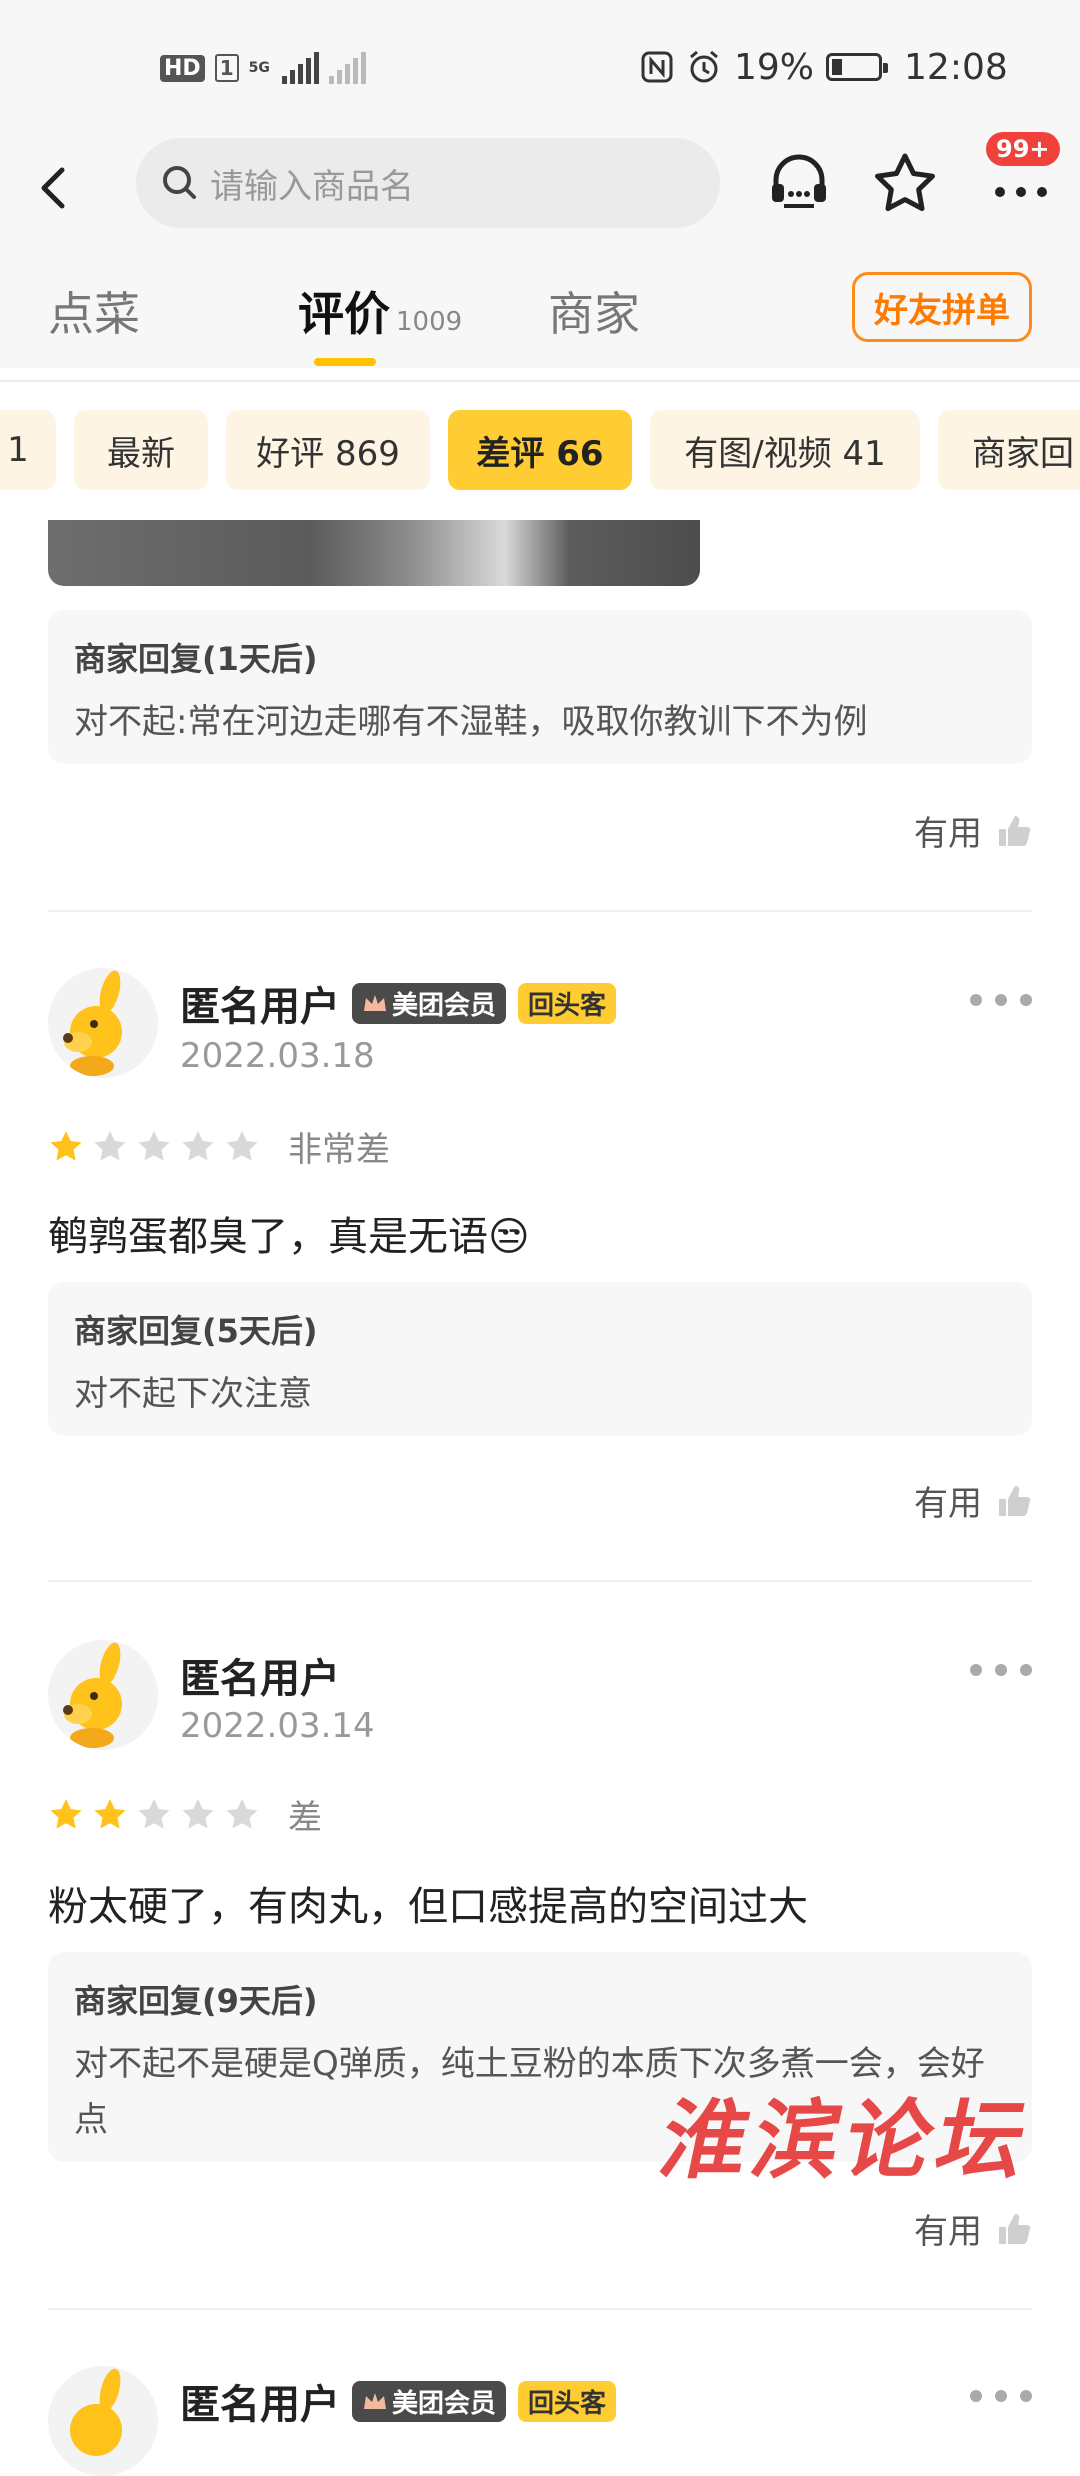 This screenshot has width=1080, height=2476. What do you see at coordinates (259, 68) in the screenshot?
I see `network-type: 5G` at bounding box center [259, 68].